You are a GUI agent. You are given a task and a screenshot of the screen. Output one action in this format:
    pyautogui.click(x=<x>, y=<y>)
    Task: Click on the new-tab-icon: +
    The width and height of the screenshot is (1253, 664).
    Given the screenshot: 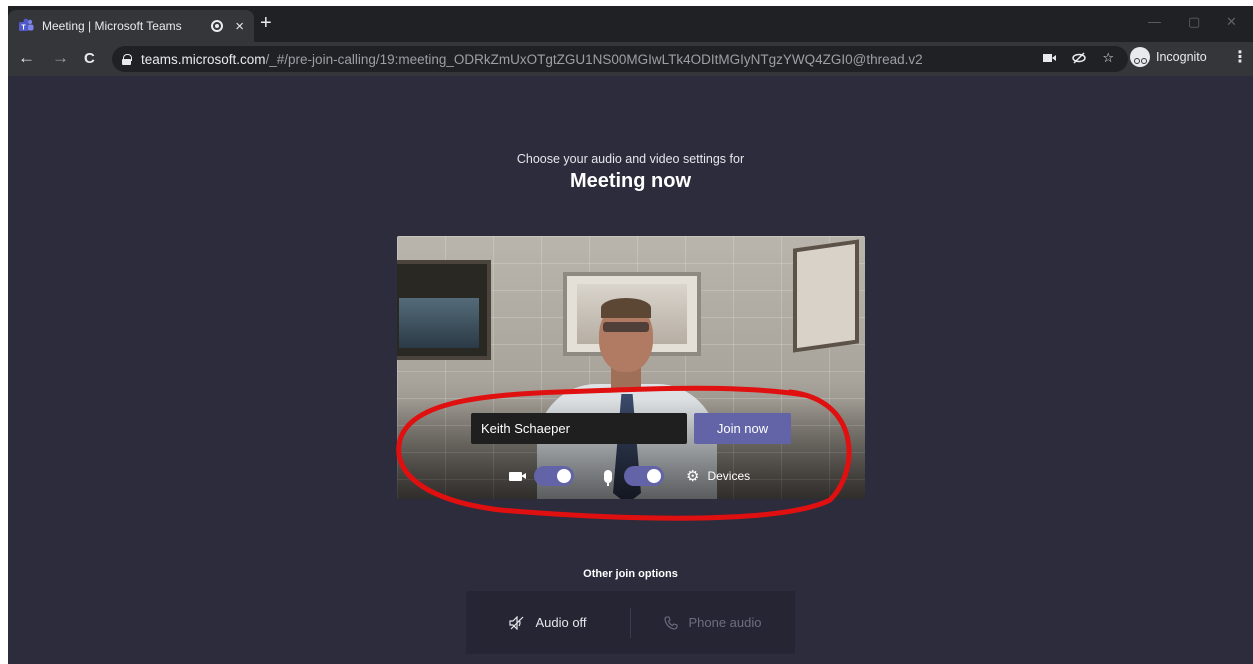 What is the action you would take?
    pyautogui.click(x=266, y=23)
    